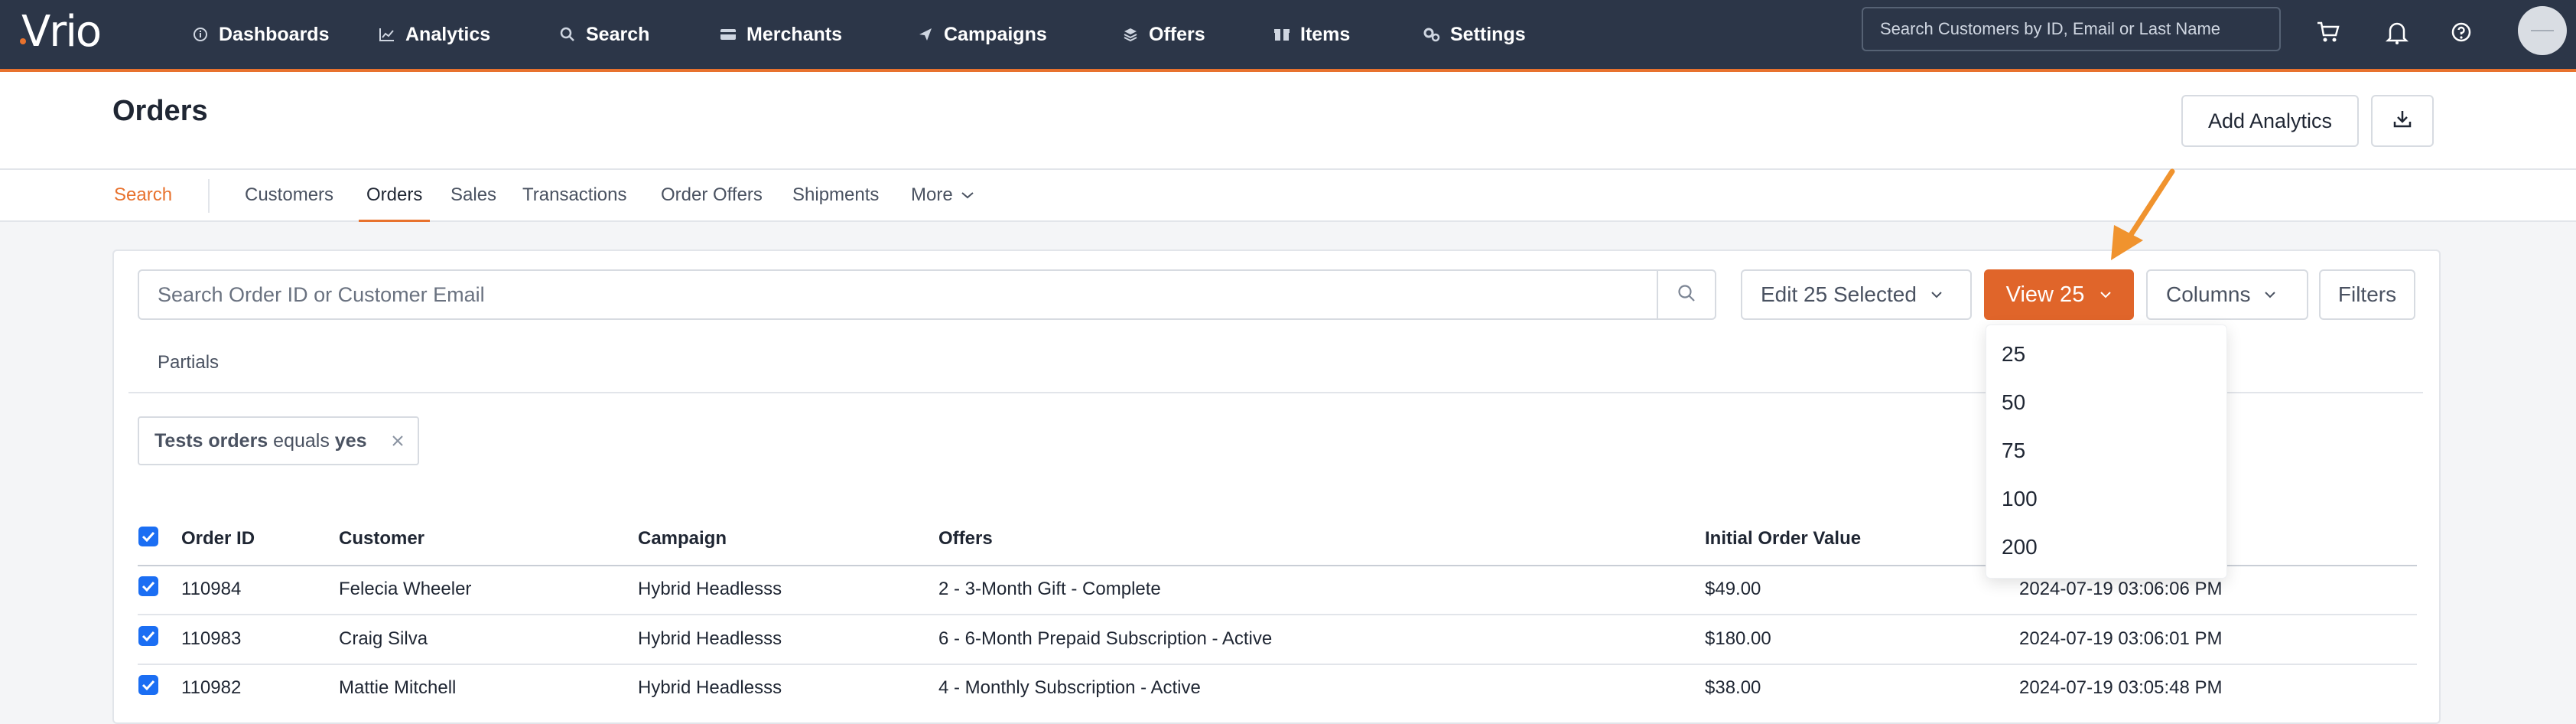  I want to click on nav-analytics: Analytics, so click(434, 34).